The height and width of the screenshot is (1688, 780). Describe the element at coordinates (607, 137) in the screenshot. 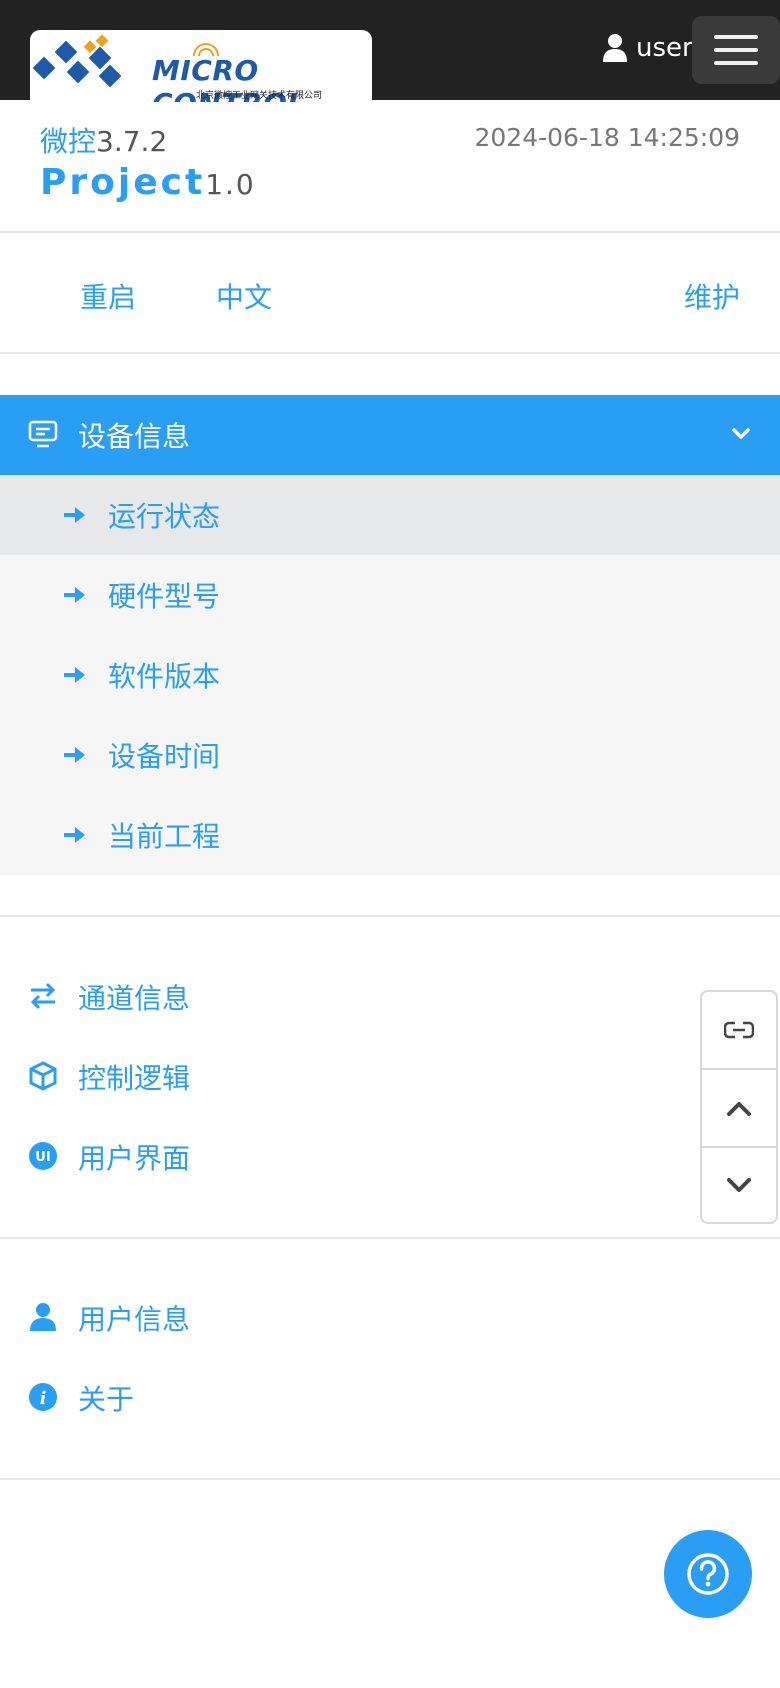

I see `device-datetime: 2024-06-18 14:25:09` at that location.